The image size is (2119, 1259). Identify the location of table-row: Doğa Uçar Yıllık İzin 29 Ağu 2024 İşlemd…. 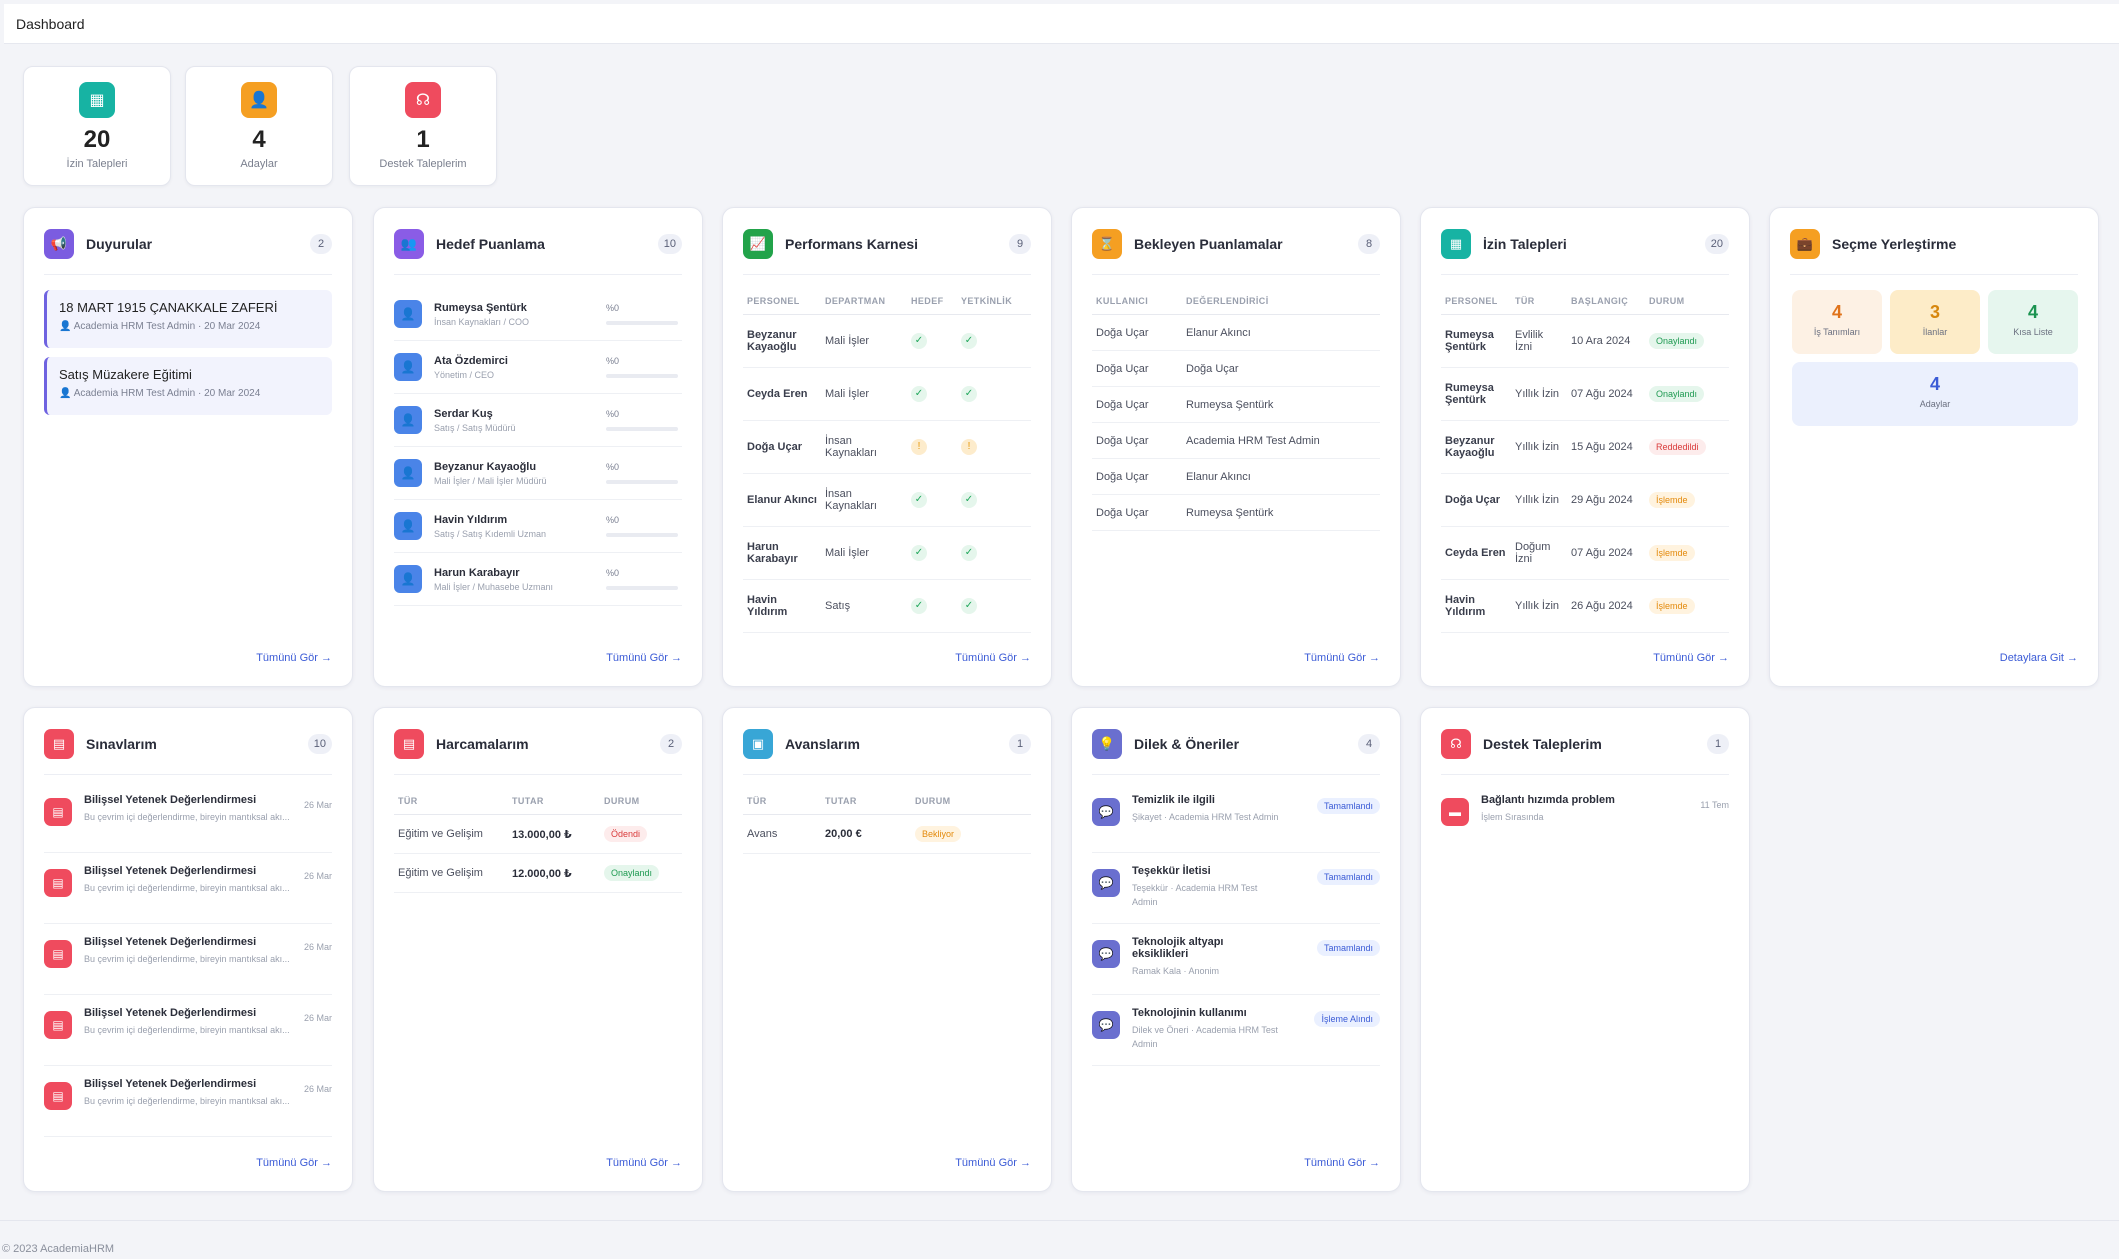
(1585, 500).